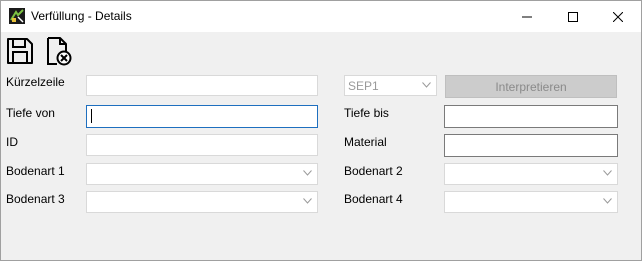 Image resolution: width=642 pixels, height=261 pixels. I want to click on tiefe-bis-label: Tiefe bis, so click(366, 113).